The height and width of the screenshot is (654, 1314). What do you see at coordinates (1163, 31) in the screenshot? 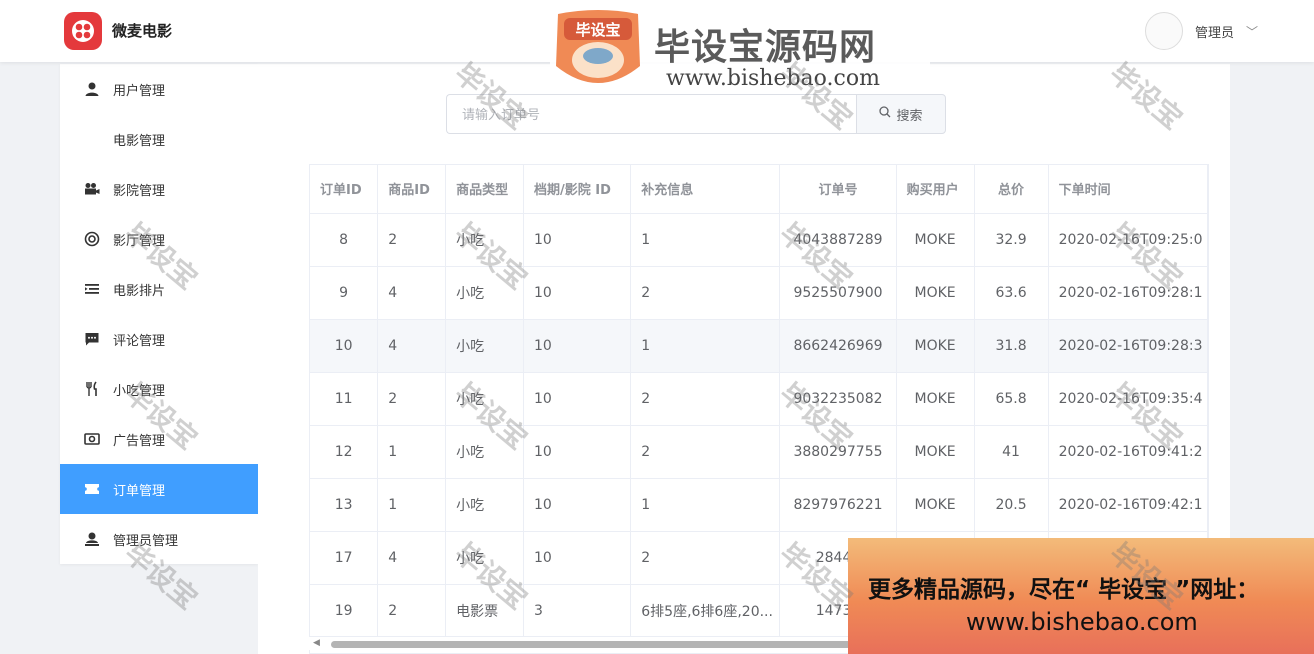
I see `avatar` at bounding box center [1163, 31].